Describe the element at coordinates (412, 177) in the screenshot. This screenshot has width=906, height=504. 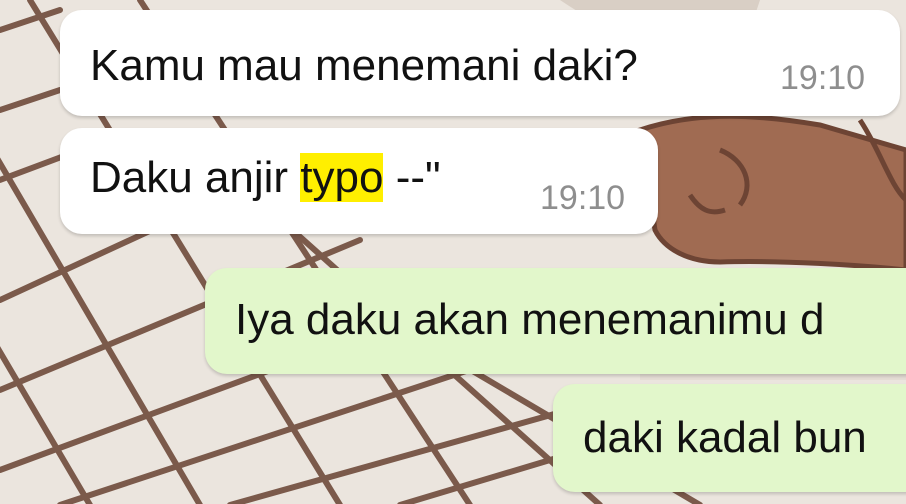
I see `message-text-part: --"` at that location.